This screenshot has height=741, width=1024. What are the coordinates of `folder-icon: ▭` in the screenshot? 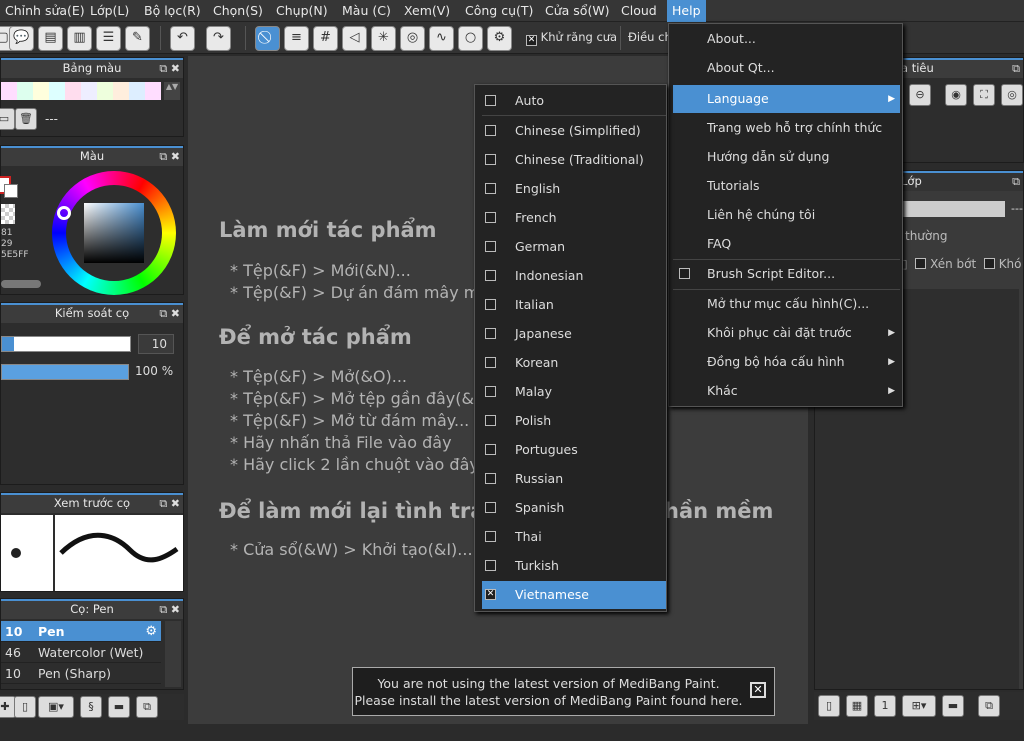 It's located at (7, 119).